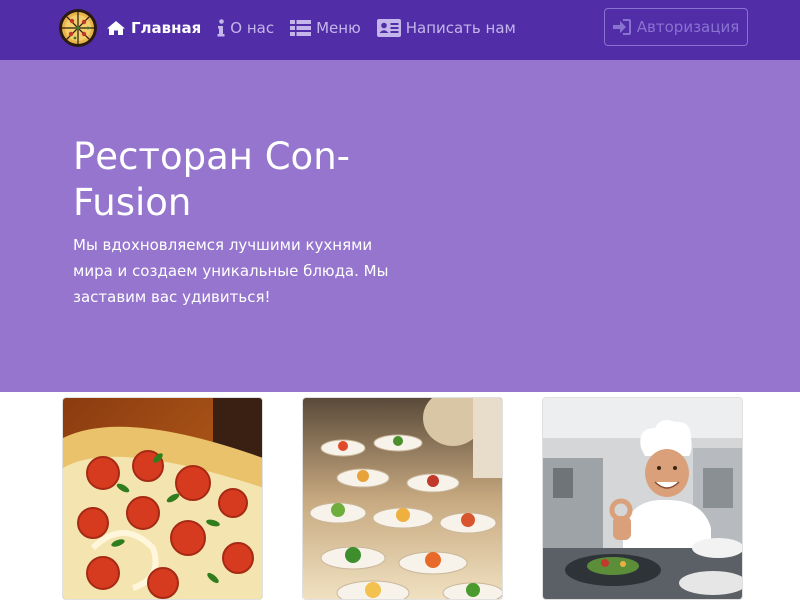 This screenshot has height=600, width=800. I want to click on address-card-icon, so click(388, 28).